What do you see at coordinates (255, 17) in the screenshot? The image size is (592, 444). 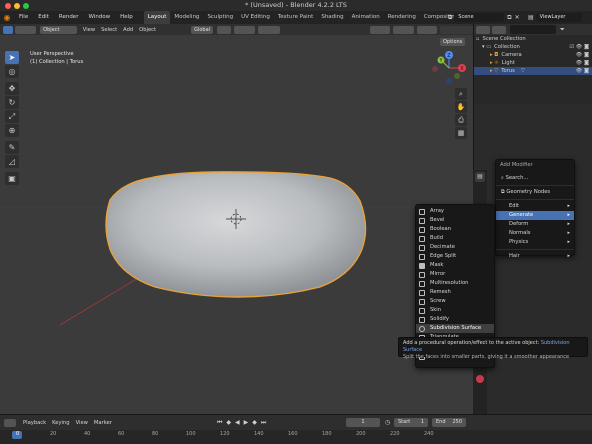 I see `tab-uv-editing: UV Editing` at bounding box center [255, 17].